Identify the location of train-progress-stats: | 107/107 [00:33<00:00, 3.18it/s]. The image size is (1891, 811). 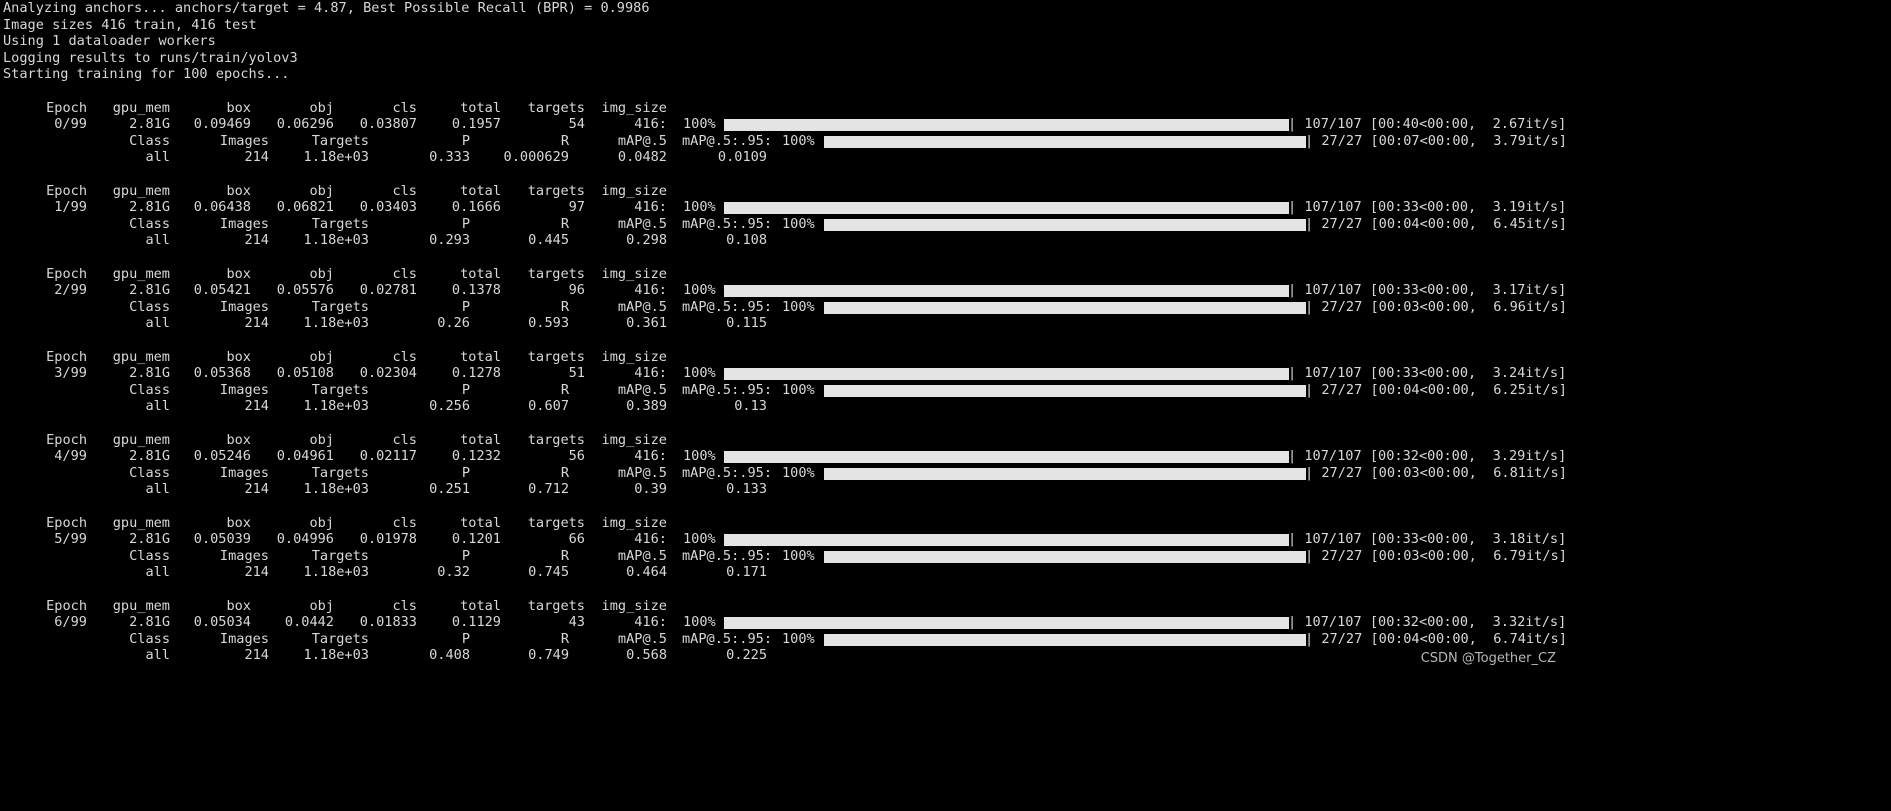
(1427, 539).